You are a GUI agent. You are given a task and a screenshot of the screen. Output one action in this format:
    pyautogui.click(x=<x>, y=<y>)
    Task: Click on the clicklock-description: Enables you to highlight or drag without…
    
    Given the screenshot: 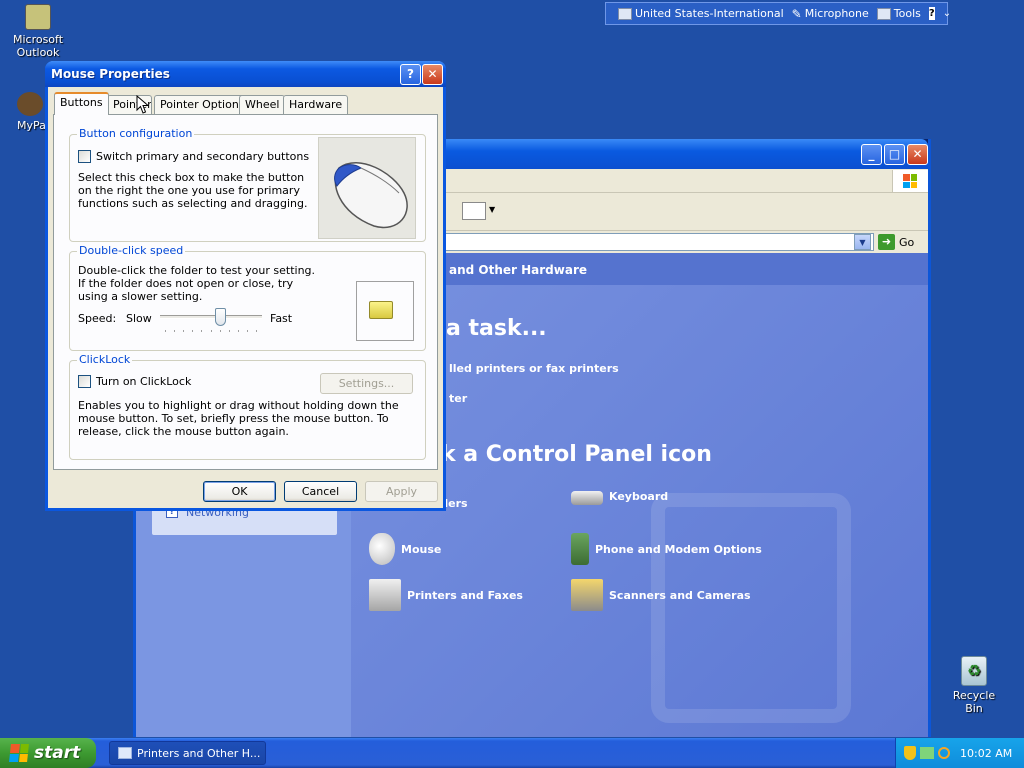 What is the action you would take?
    pyautogui.click(x=238, y=418)
    